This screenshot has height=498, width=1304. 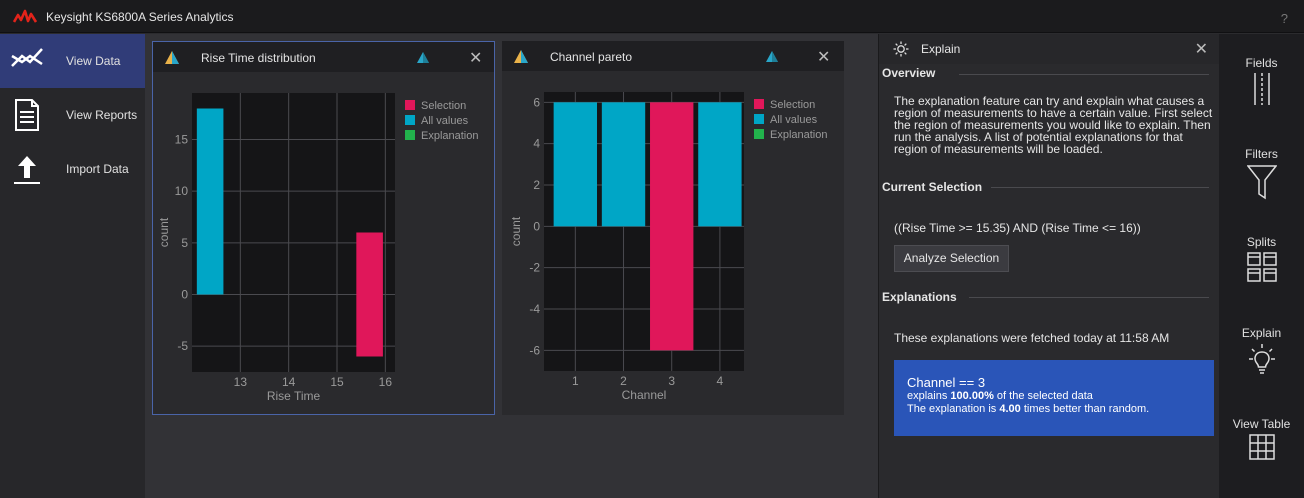 I want to click on y-tick-label: 4, so click(x=536, y=144).